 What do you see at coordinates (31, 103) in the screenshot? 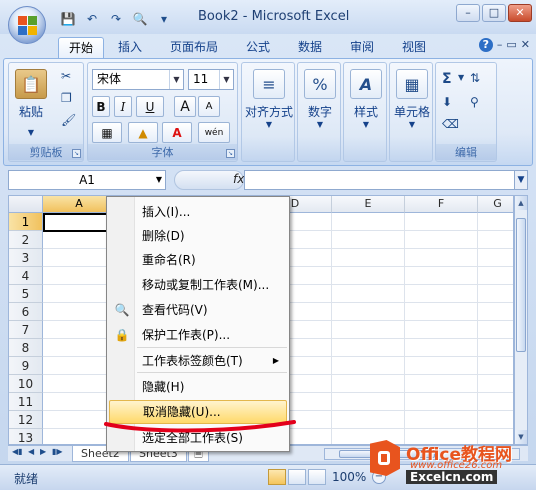
I see `paste-button: 📋 粘贴 ▼` at bounding box center [31, 103].